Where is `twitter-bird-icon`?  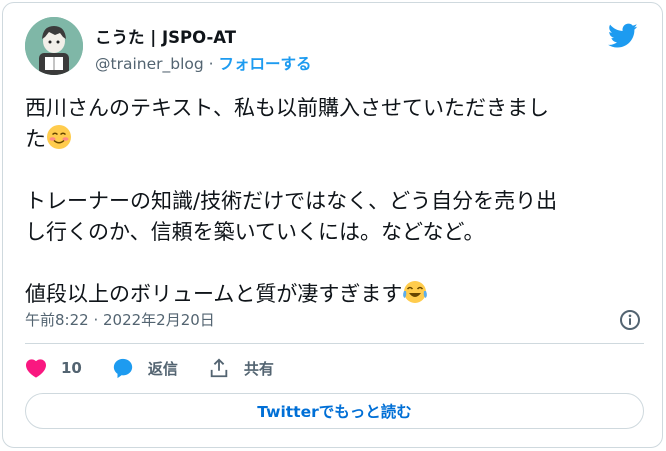
twitter-bird-icon is located at coordinates (623, 36).